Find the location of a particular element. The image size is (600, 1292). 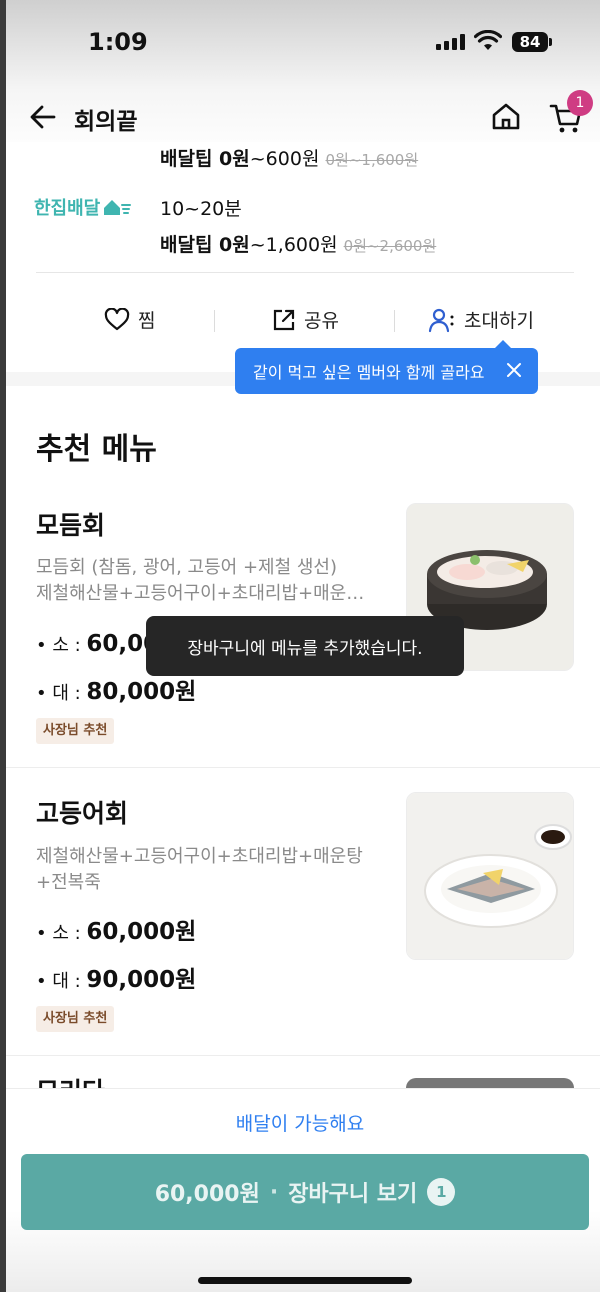

menu-image is located at coordinates (490, 876).